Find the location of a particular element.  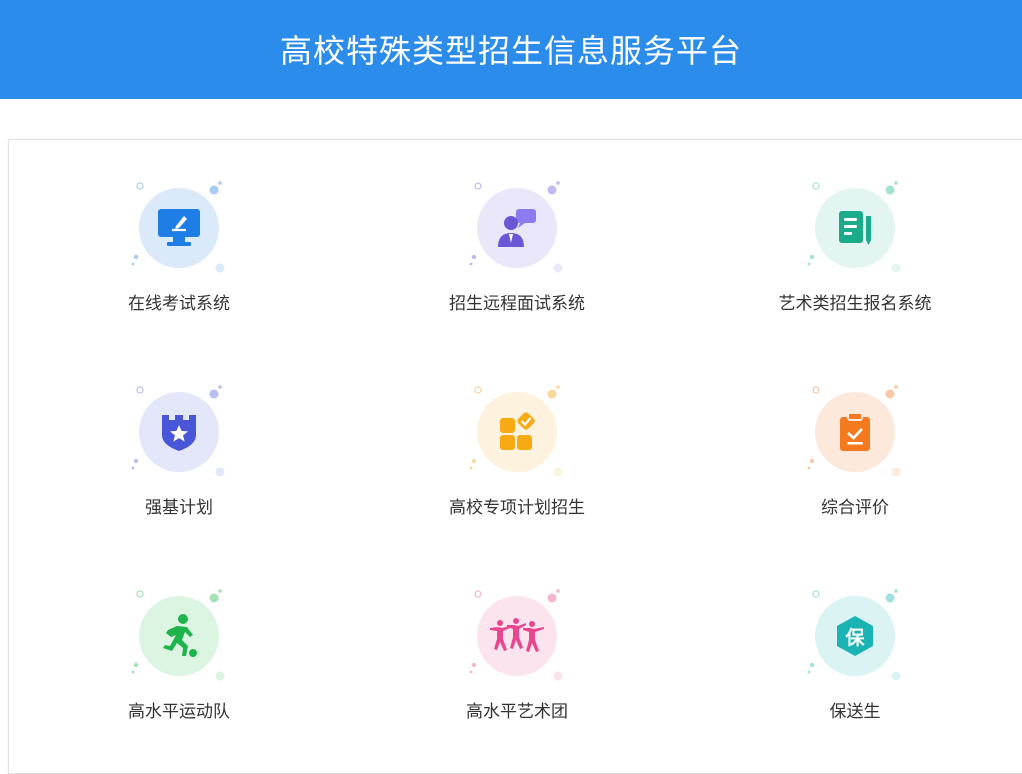

service-card: 高水平运动队 is located at coordinates (179, 668).